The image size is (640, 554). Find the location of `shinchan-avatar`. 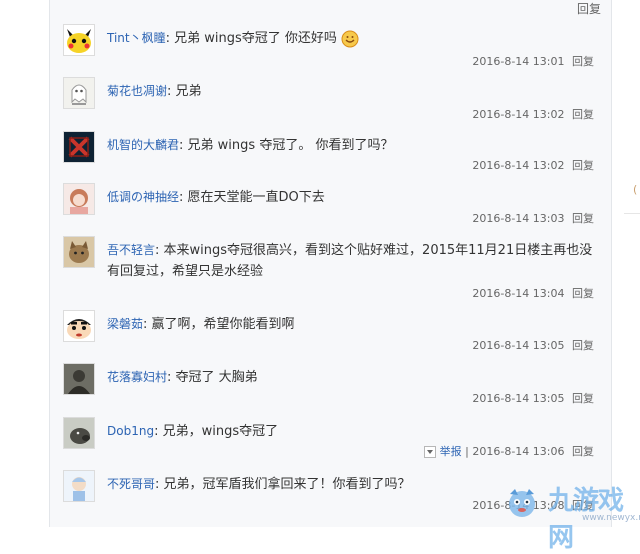

shinchan-avatar is located at coordinates (79, 326).